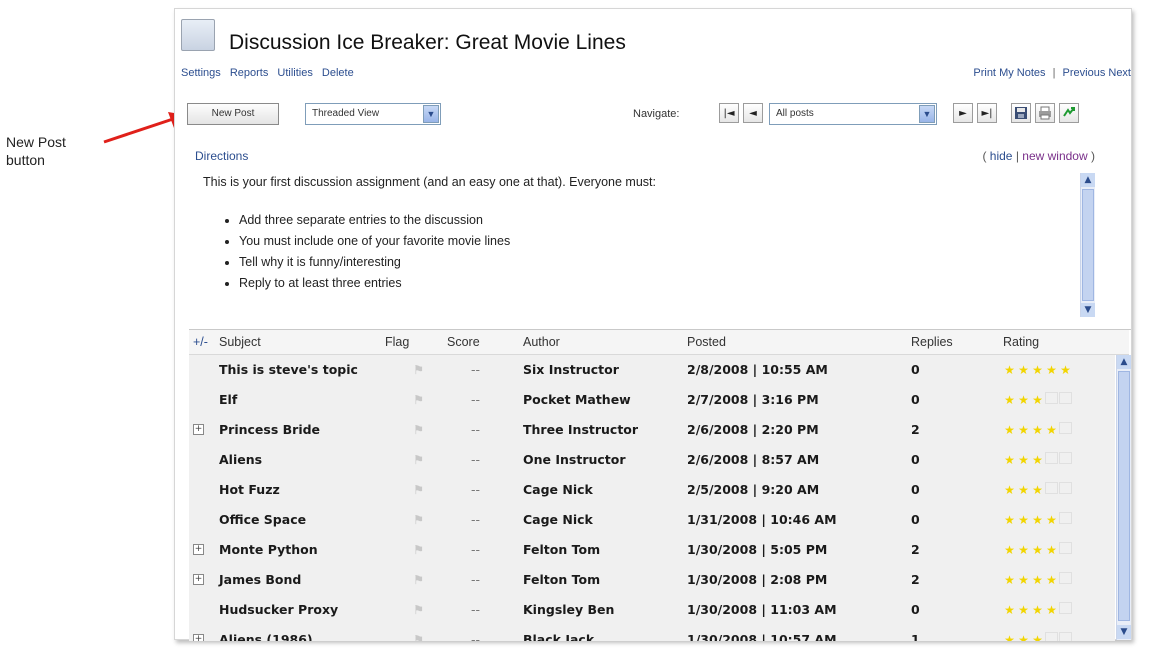 The width and height of the screenshot is (1149, 654). What do you see at coordinates (853, 114) in the screenshot?
I see `posts-select: All posts ▼` at bounding box center [853, 114].